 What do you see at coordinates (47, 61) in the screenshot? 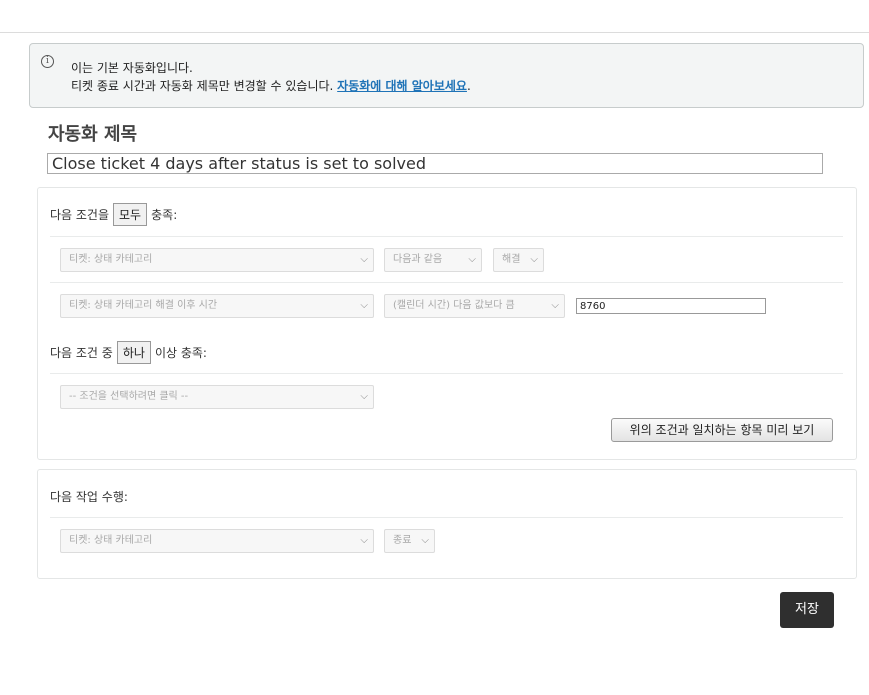
I see `info-icon: i` at bounding box center [47, 61].